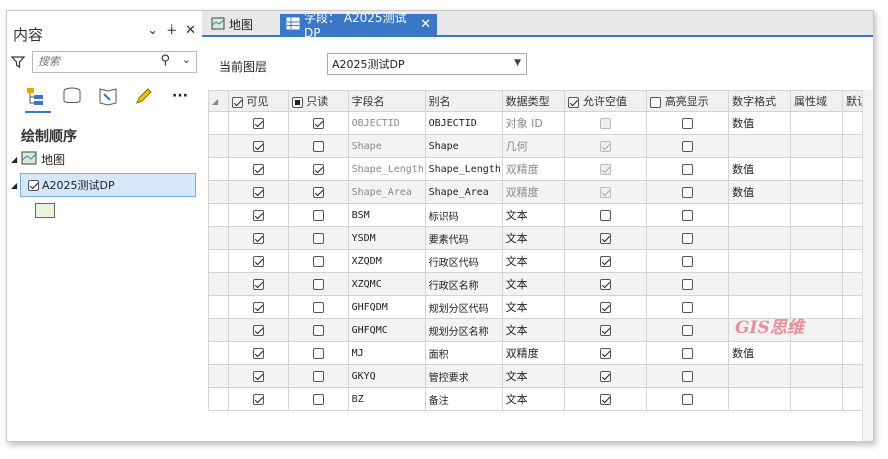  What do you see at coordinates (540, 284) in the screenshot?
I see `table-row: XZQMC 行政区名称 文本` at bounding box center [540, 284].